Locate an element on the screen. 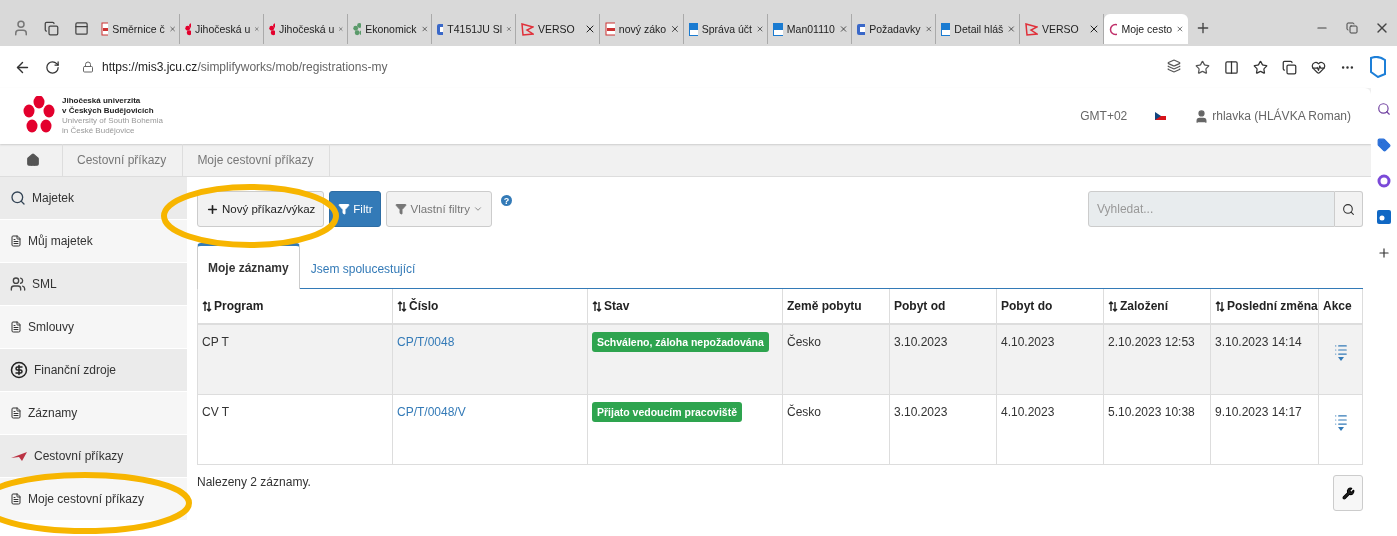 The image size is (1397, 536). record-link: CP/T/0048/V is located at coordinates (431, 412).